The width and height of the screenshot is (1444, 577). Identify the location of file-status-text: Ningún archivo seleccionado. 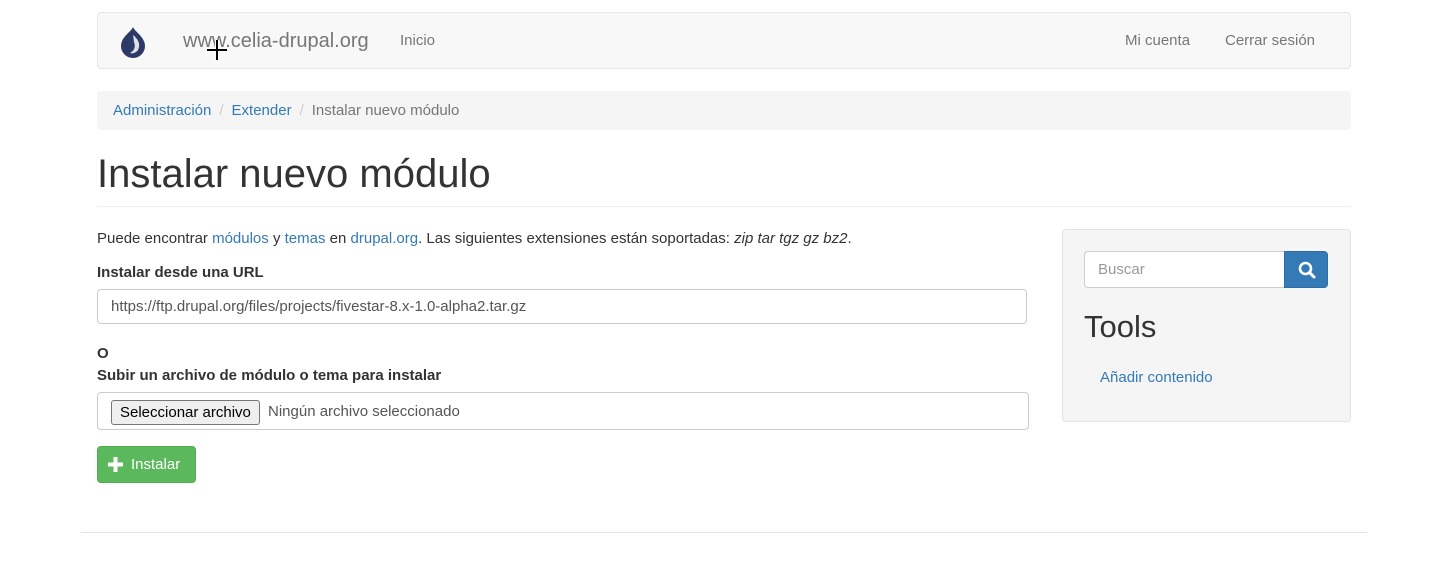
(364, 411).